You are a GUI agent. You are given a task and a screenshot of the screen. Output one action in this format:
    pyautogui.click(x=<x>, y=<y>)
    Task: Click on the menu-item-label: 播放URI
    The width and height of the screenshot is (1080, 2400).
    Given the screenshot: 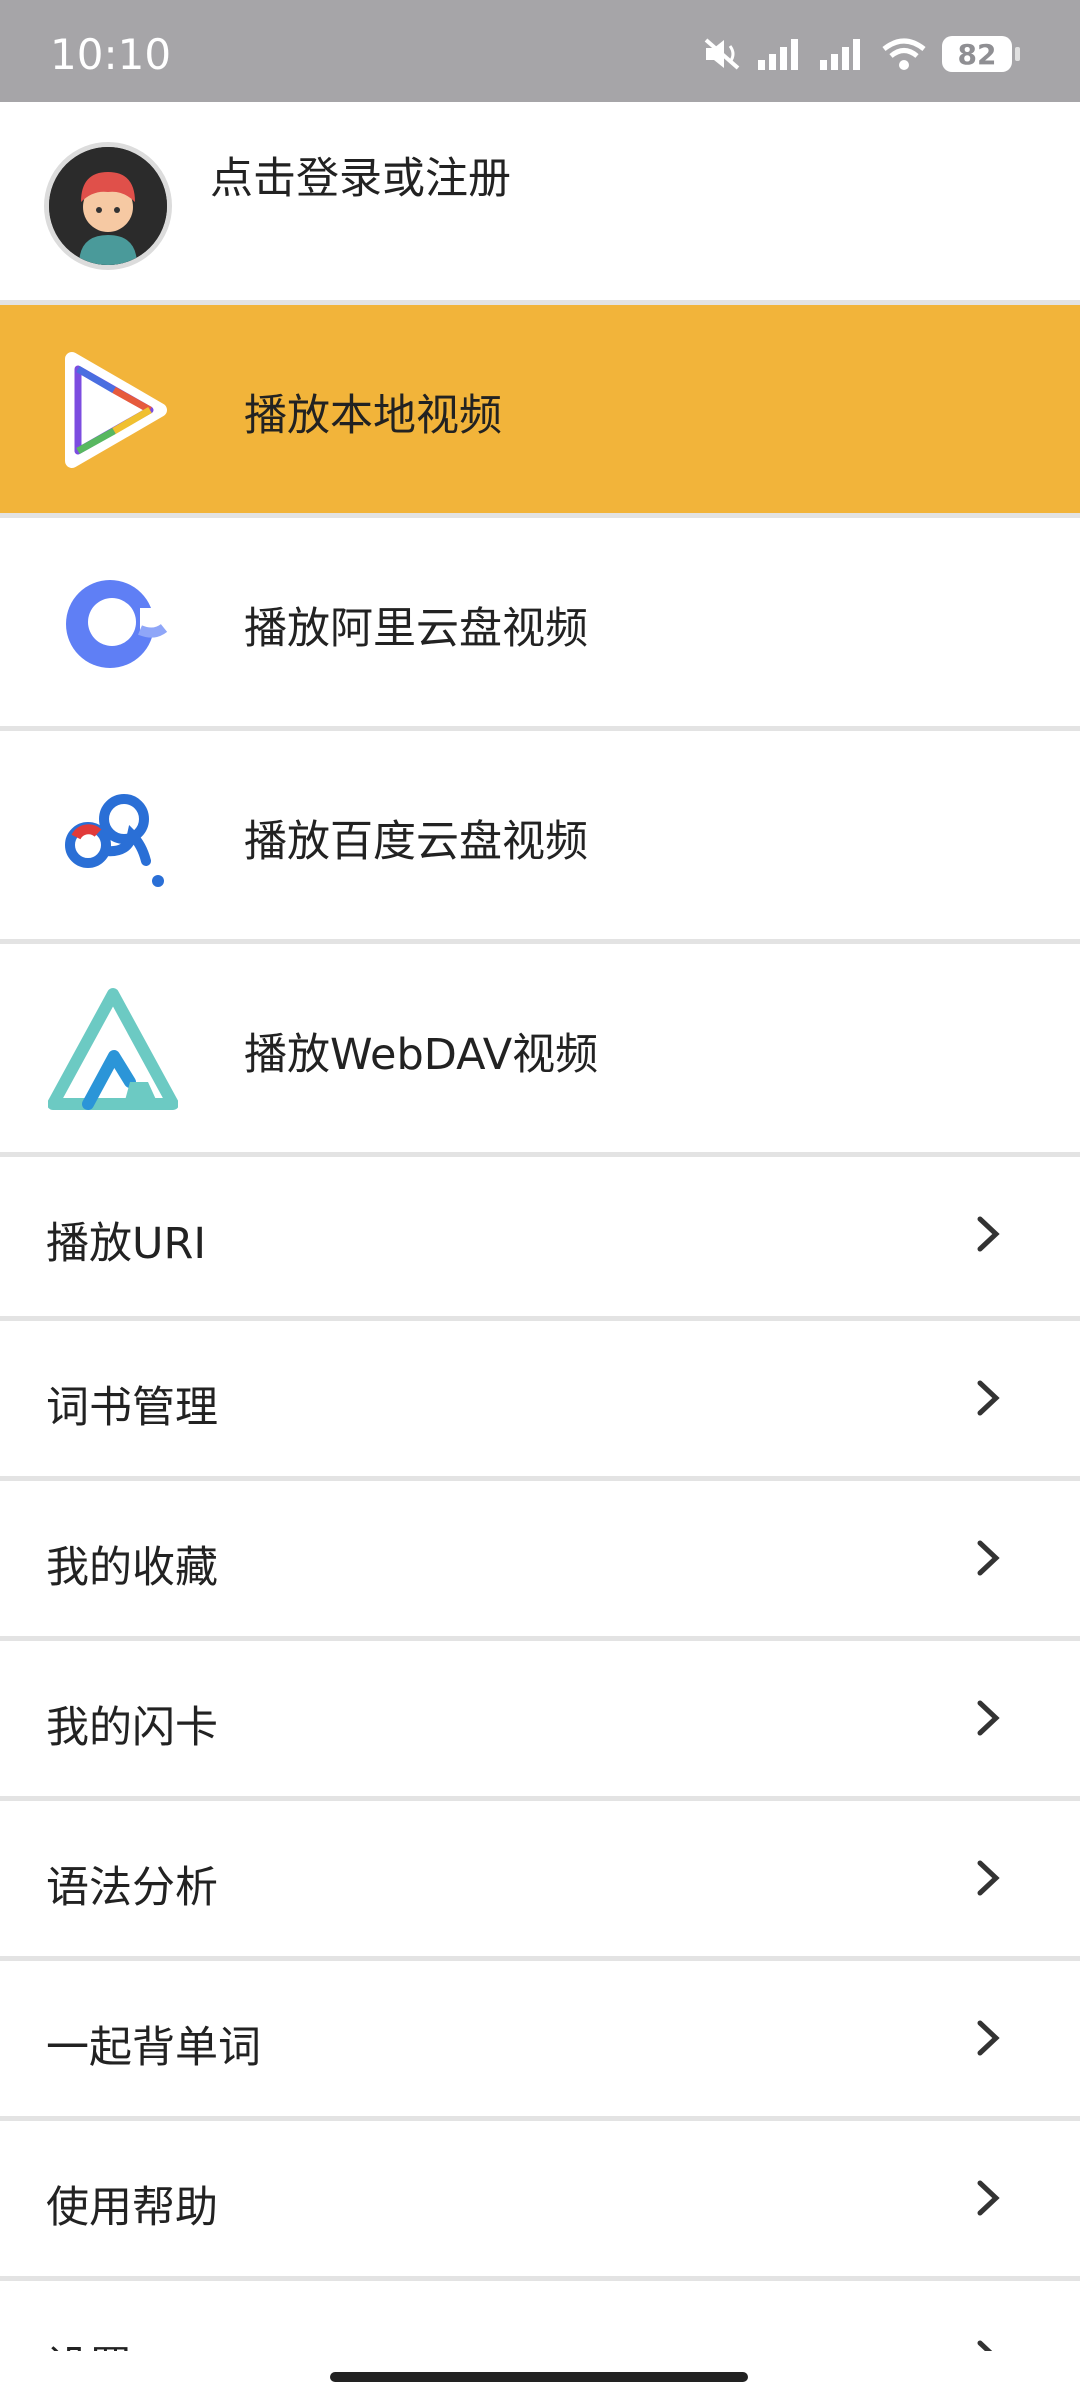 What is the action you would take?
    pyautogui.click(x=126, y=1244)
    